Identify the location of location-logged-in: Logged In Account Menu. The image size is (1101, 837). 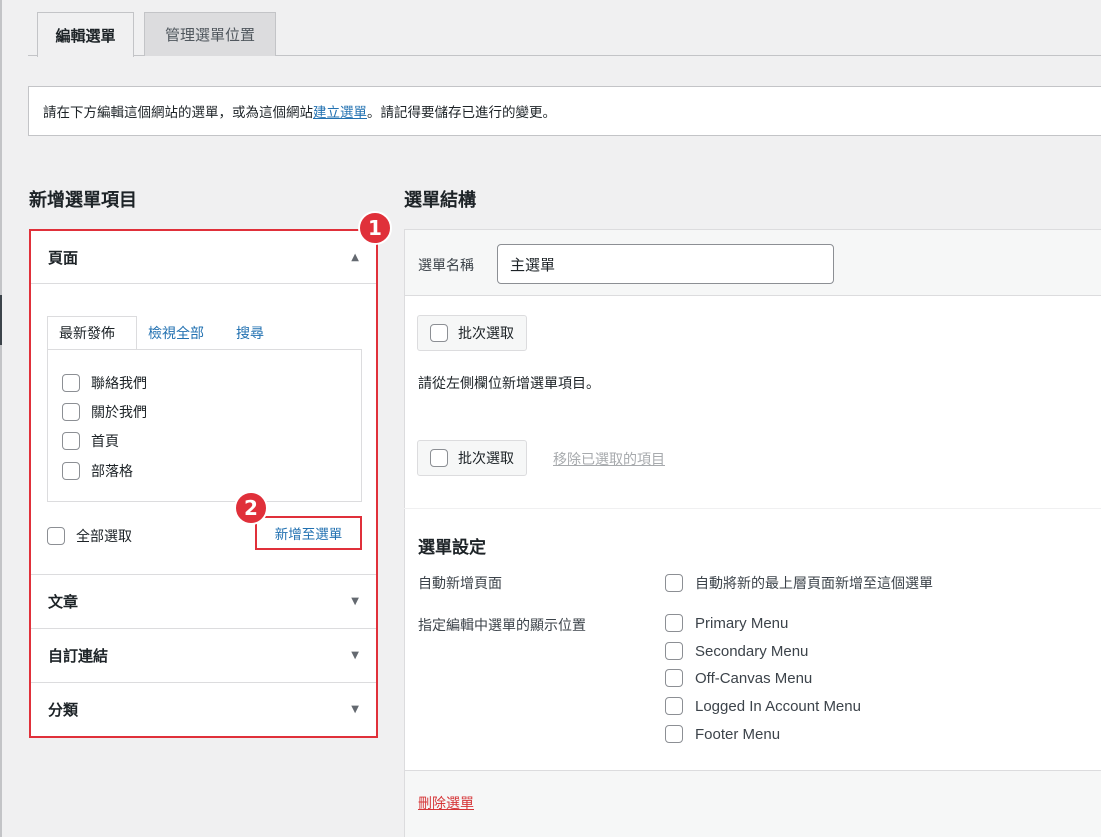
(763, 706).